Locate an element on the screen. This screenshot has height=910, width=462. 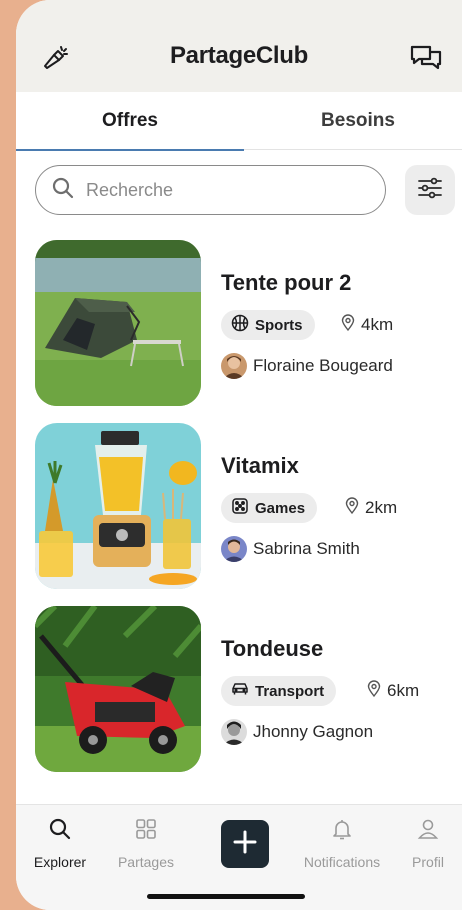
distance-value: 6km is located at coordinates (403, 690).